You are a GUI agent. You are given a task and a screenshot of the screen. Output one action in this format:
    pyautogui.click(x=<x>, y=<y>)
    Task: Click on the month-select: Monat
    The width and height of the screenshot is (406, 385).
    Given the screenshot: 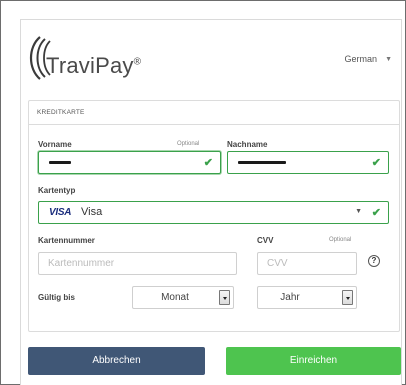 What is the action you would take?
    pyautogui.click(x=183, y=297)
    